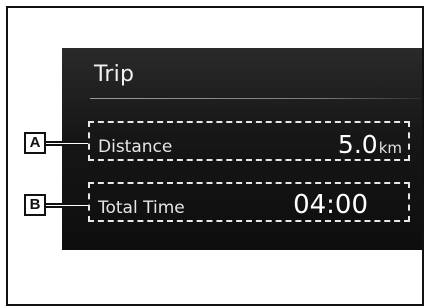  Describe the element at coordinates (135, 147) in the screenshot. I see `distance-label: Distance` at that location.